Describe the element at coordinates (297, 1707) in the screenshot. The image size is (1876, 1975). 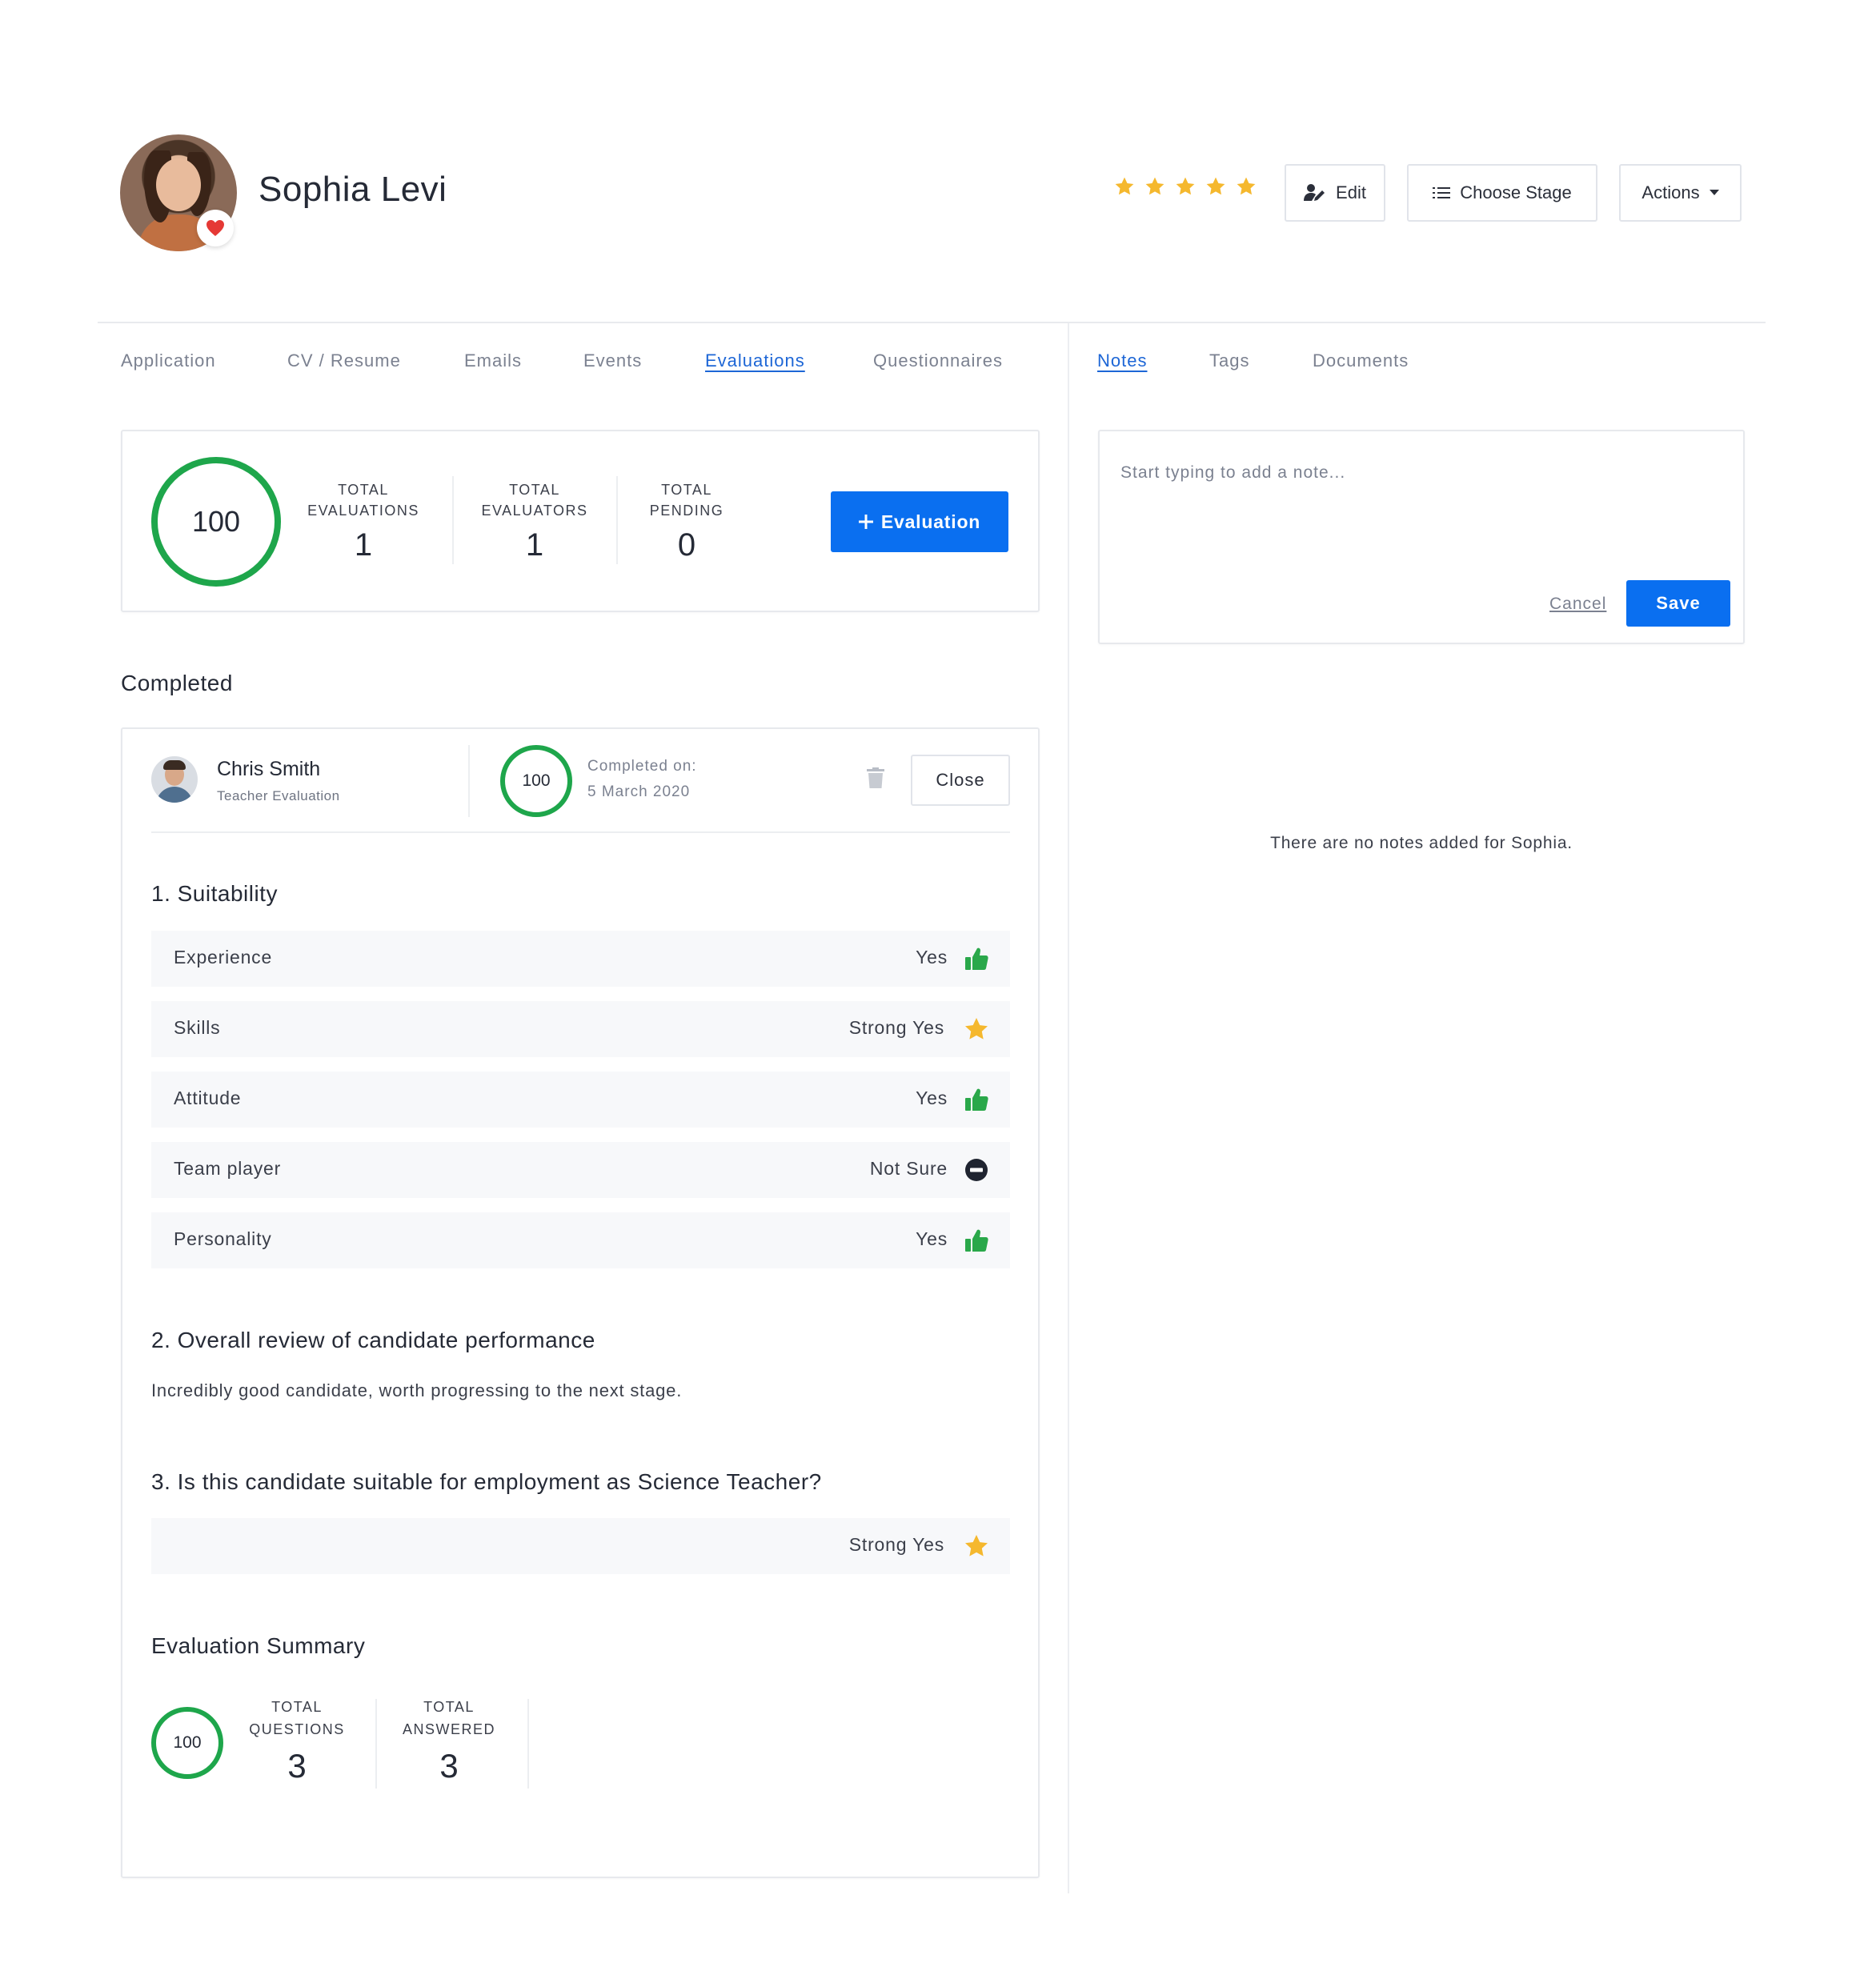
I see `total-questions-label-1: TOTAL` at that location.